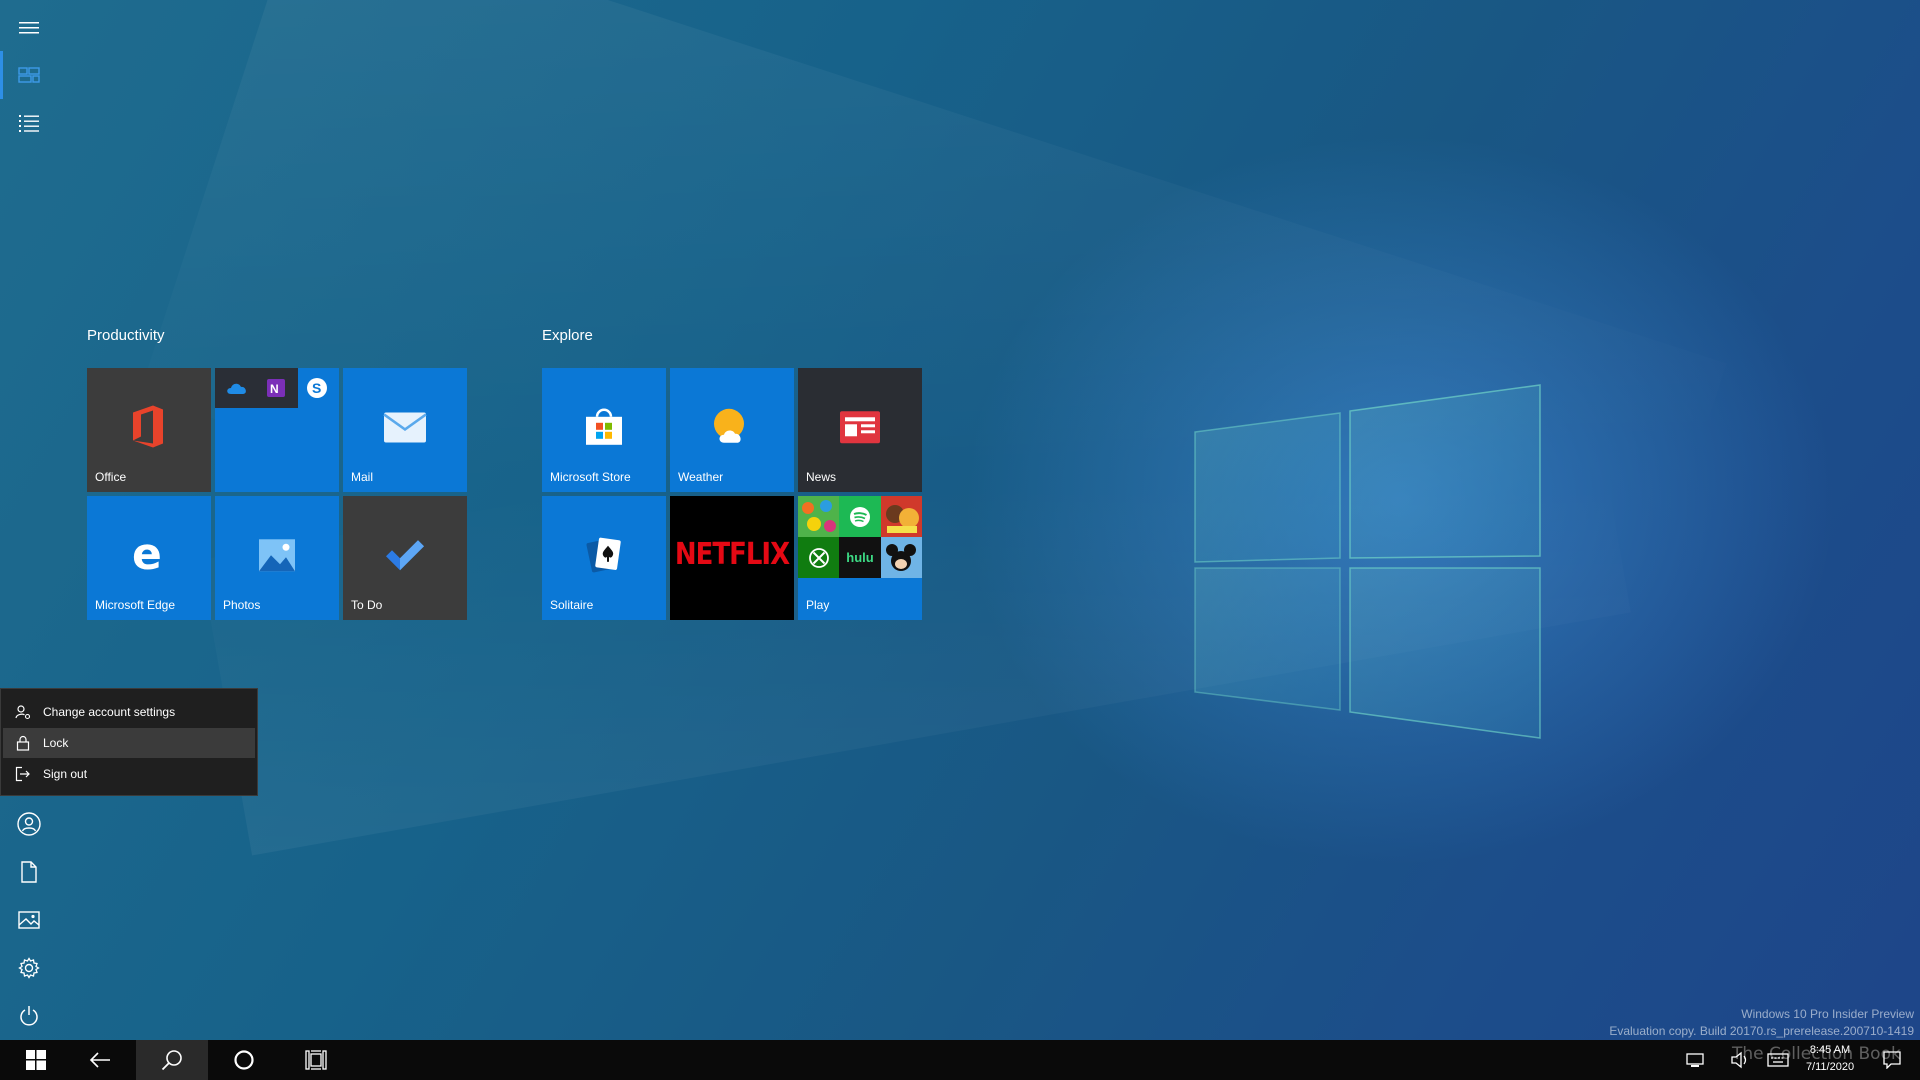 The image size is (1920, 1080). I want to click on sign-out-icon, so click(22, 774).